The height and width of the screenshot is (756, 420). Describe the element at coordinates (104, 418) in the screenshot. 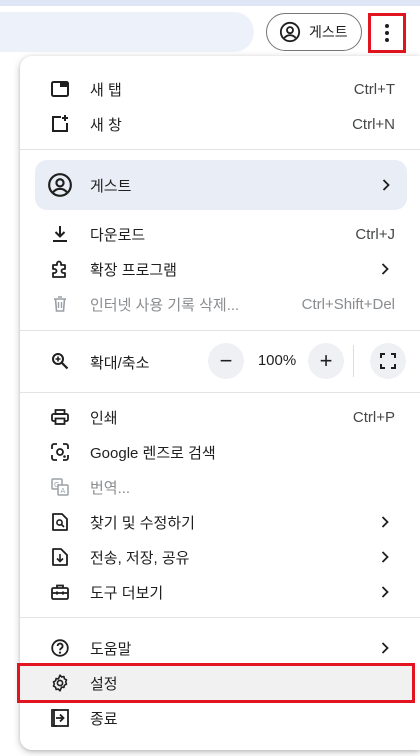

I see `menu-item-label: 인쇄` at that location.